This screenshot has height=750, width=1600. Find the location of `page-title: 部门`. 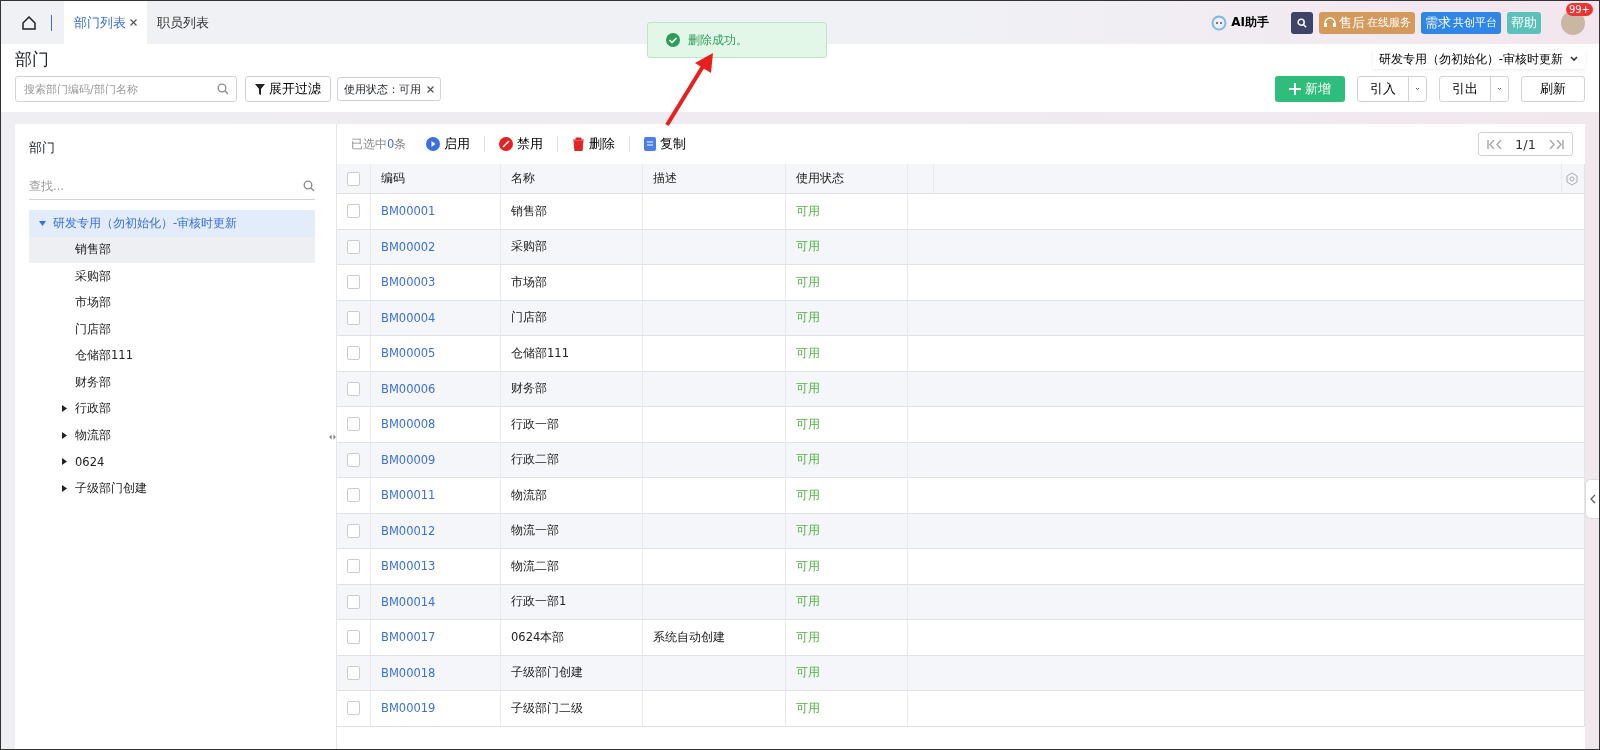

page-title: 部门 is located at coordinates (32, 59).